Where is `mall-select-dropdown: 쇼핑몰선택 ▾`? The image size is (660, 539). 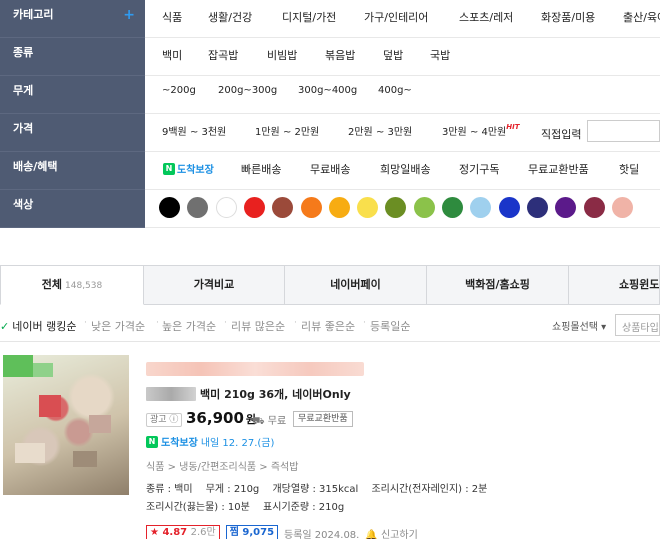 mall-select-dropdown: 쇼핑몰선택 ▾ is located at coordinates (579, 325).